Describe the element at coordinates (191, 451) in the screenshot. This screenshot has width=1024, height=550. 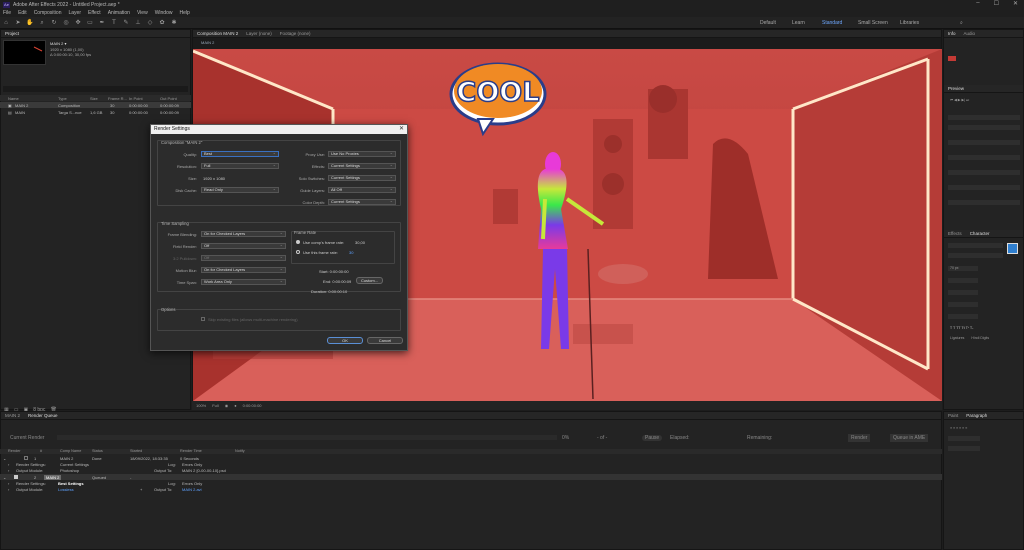
I see `rq-col-render-time: Render Time` at that location.